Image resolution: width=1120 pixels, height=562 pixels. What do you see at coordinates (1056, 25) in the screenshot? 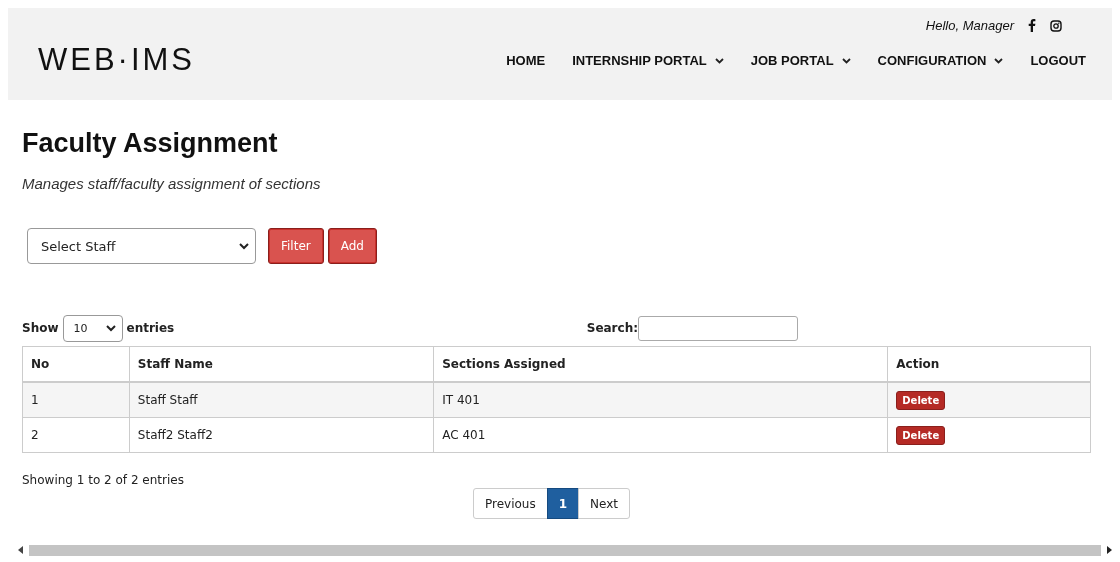
I see `instagram-icon` at bounding box center [1056, 25].